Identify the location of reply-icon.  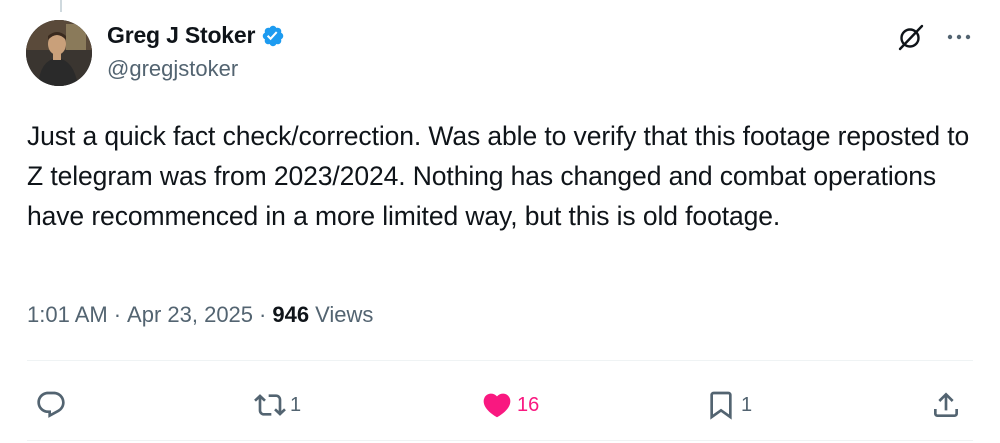
(51, 404).